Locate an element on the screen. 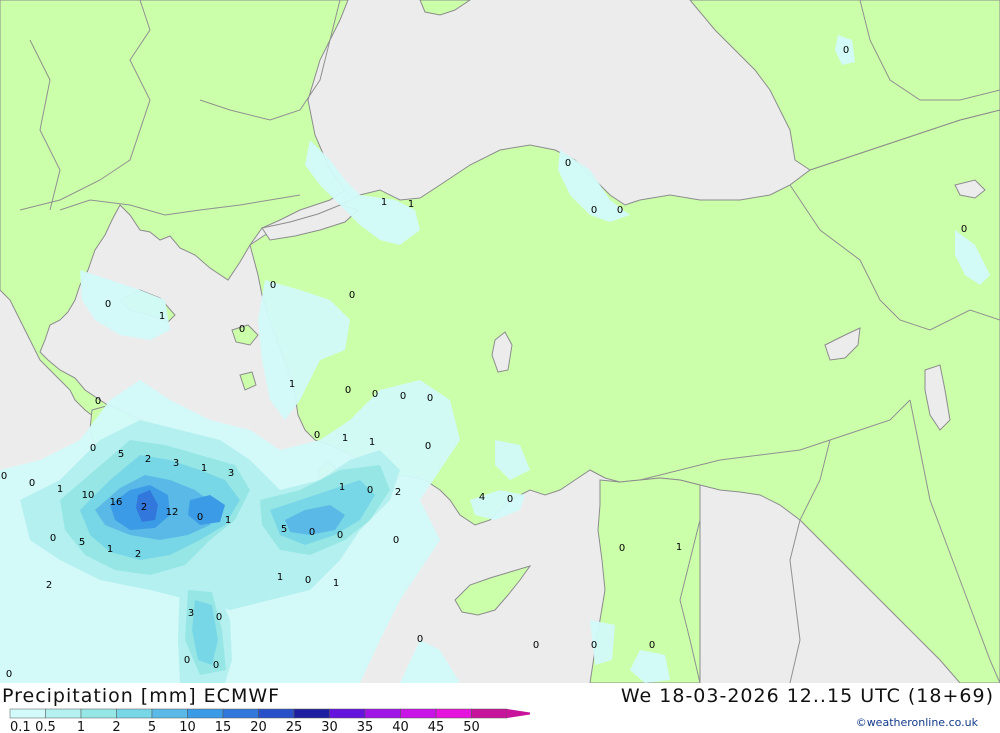  legend-label: 0.5 is located at coordinates (45, 726).